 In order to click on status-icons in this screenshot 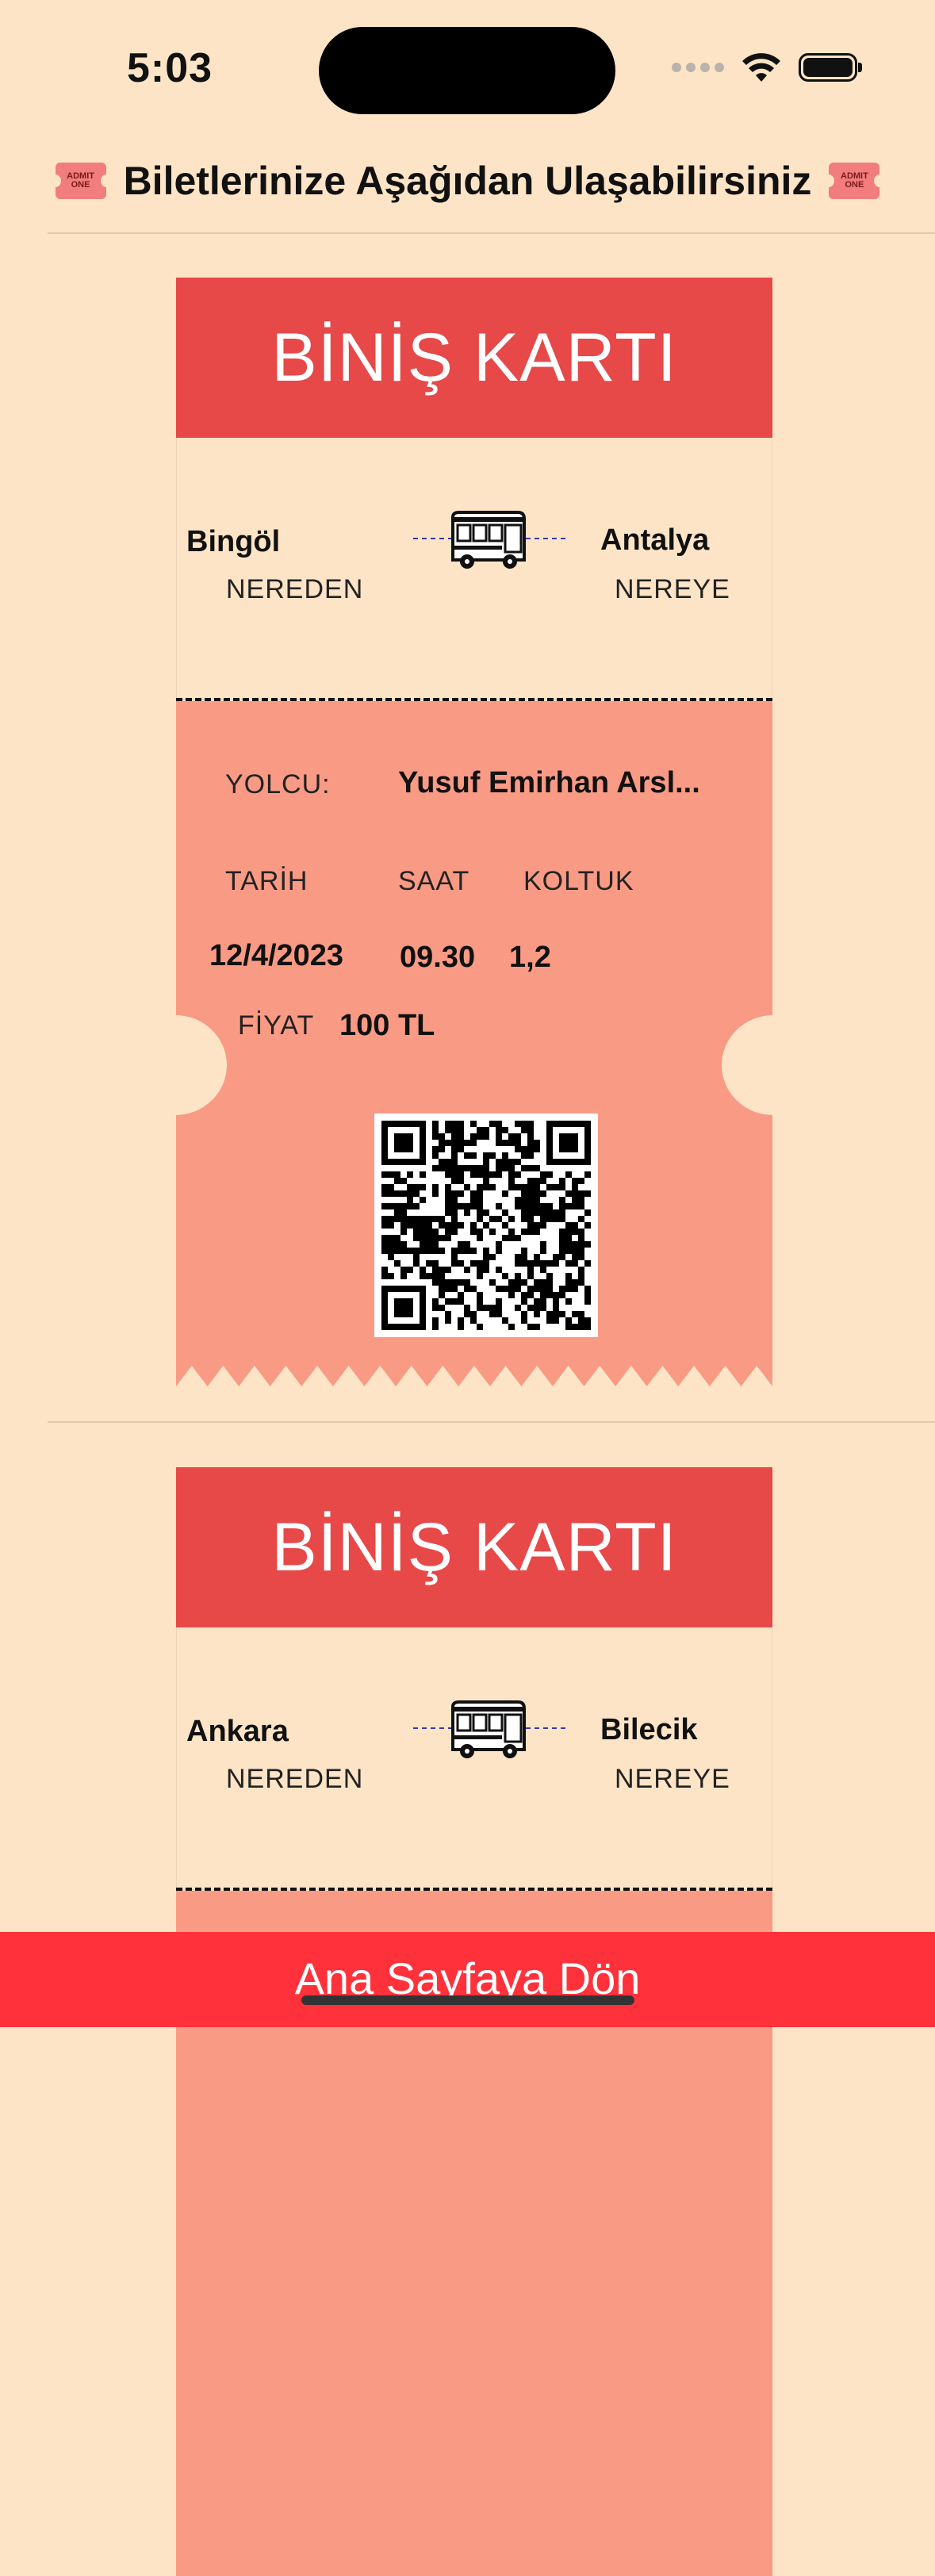, I will do `click(767, 68)`.